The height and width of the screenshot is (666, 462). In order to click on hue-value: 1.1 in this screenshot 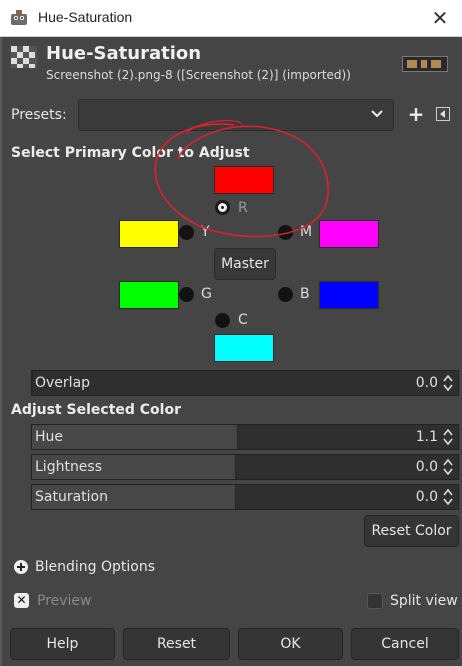, I will do `click(426, 437)`.